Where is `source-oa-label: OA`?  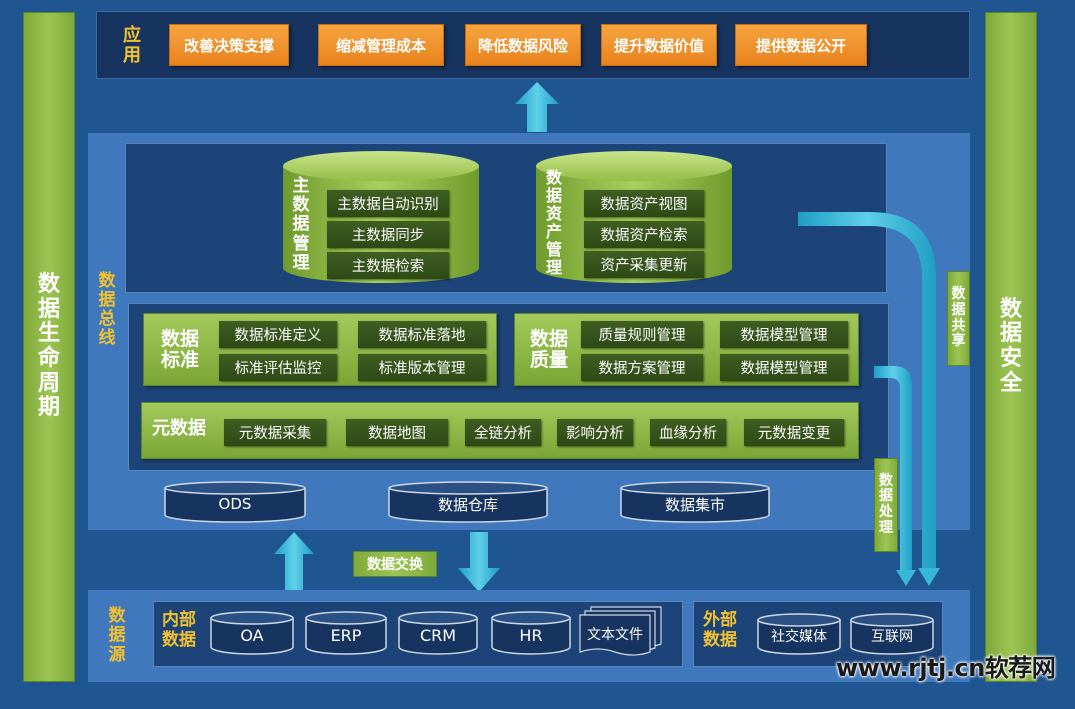 source-oa-label: OA is located at coordinates (252, 635).